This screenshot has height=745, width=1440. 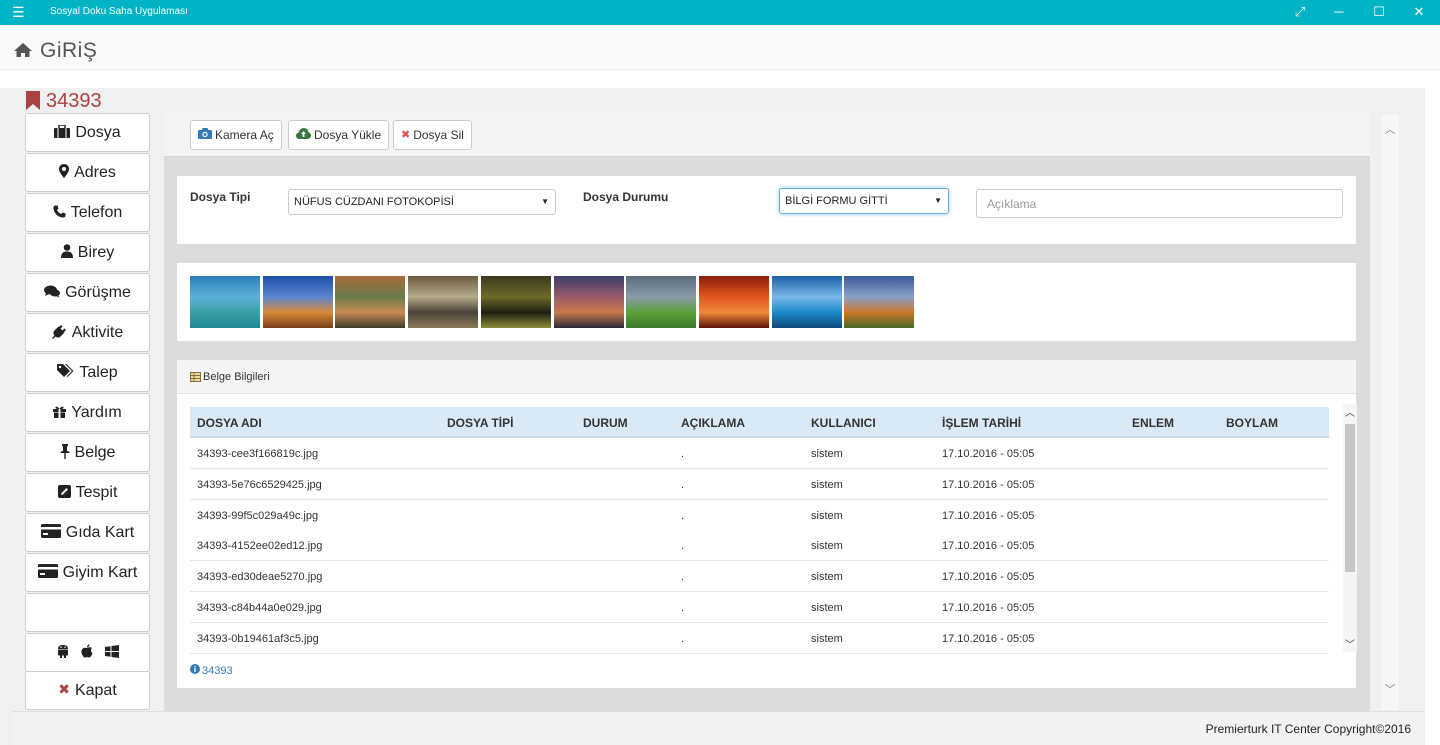 I want to click on home-icon, so click(x=23, y=52).